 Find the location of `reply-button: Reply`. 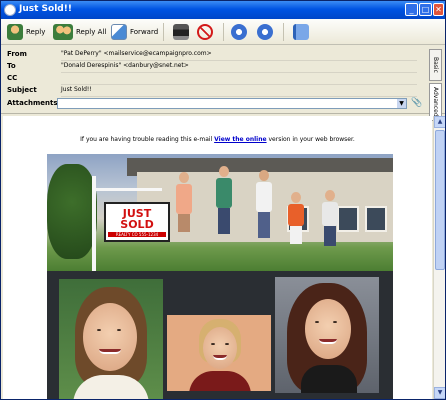

reply-button: Reply is located at coordinates (26, 32).